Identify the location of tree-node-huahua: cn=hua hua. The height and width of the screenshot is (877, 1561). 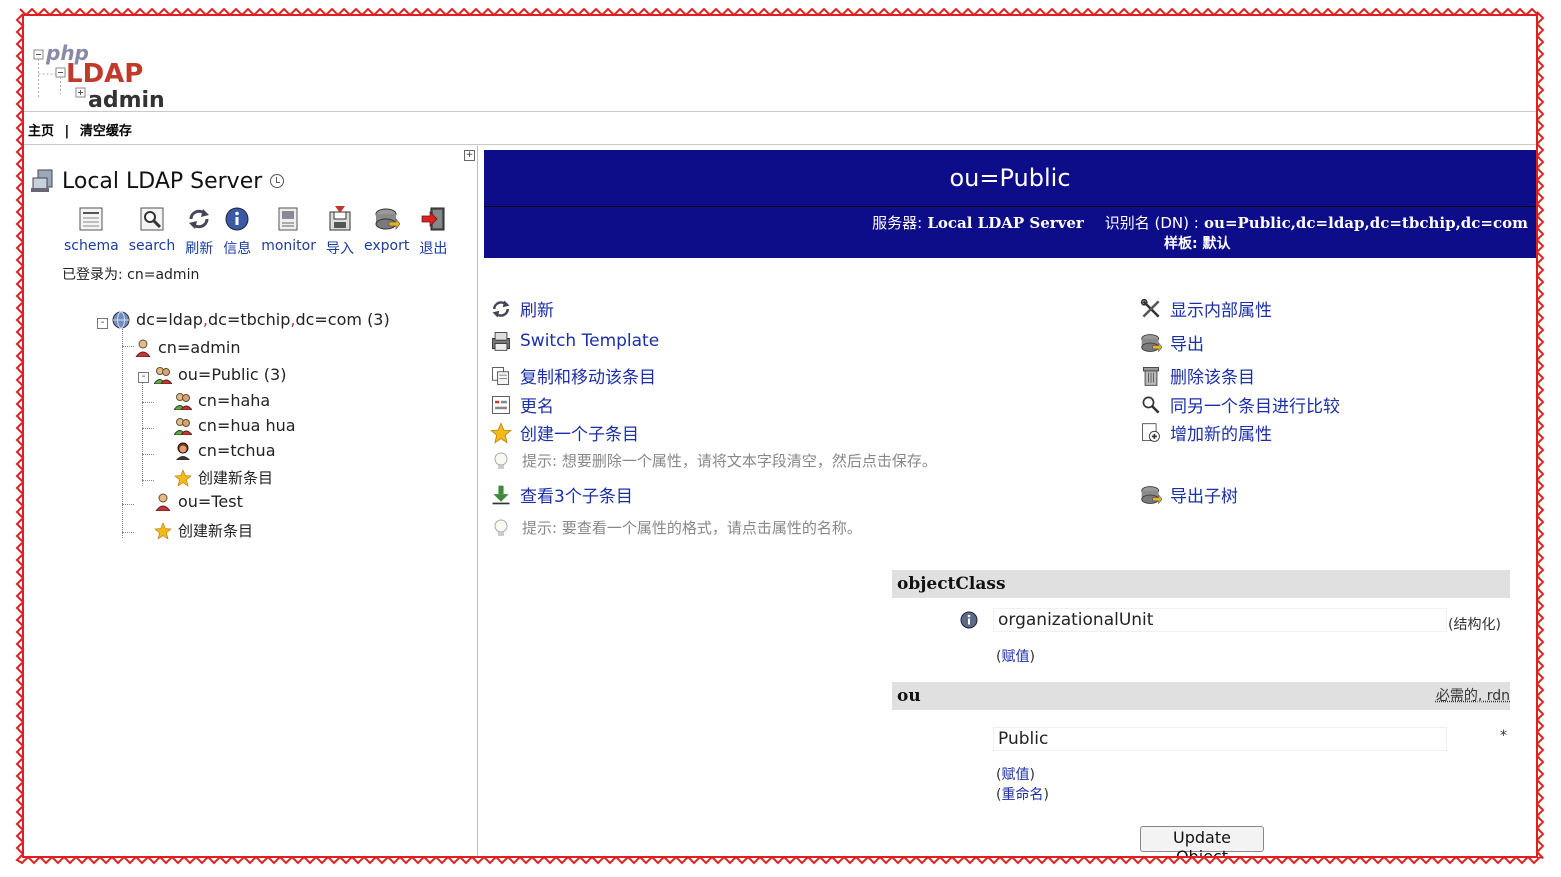
(235, 425).